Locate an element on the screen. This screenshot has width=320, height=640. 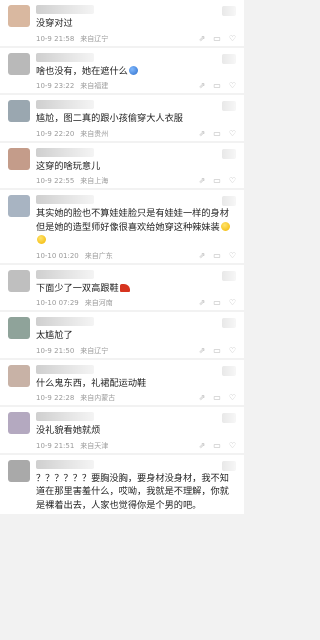
comment-location: 来自贵州 is located at coordinates (94, 133).